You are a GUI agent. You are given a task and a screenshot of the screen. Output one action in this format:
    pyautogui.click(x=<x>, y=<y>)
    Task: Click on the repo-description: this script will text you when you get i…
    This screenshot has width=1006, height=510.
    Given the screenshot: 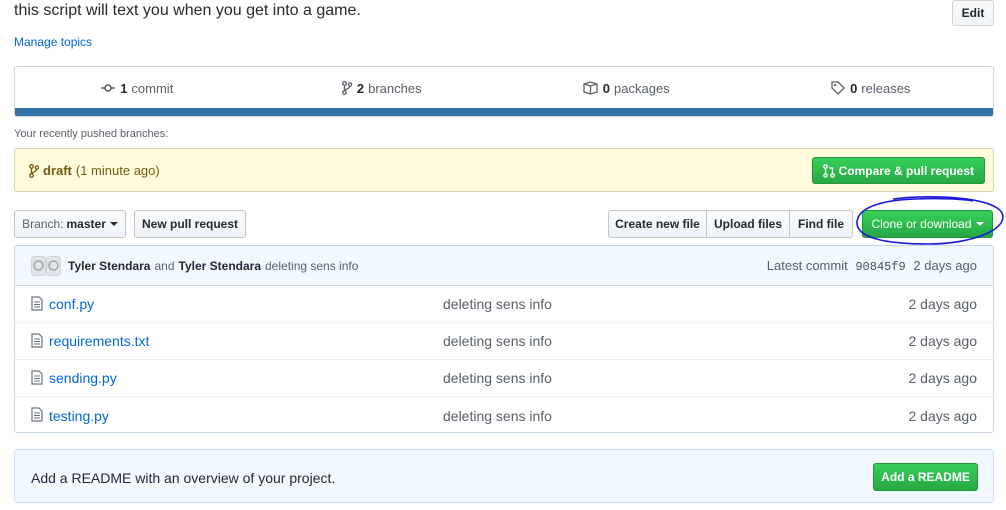 What is the action you would take?
    pyautogui.click(x=187, y=10)
    